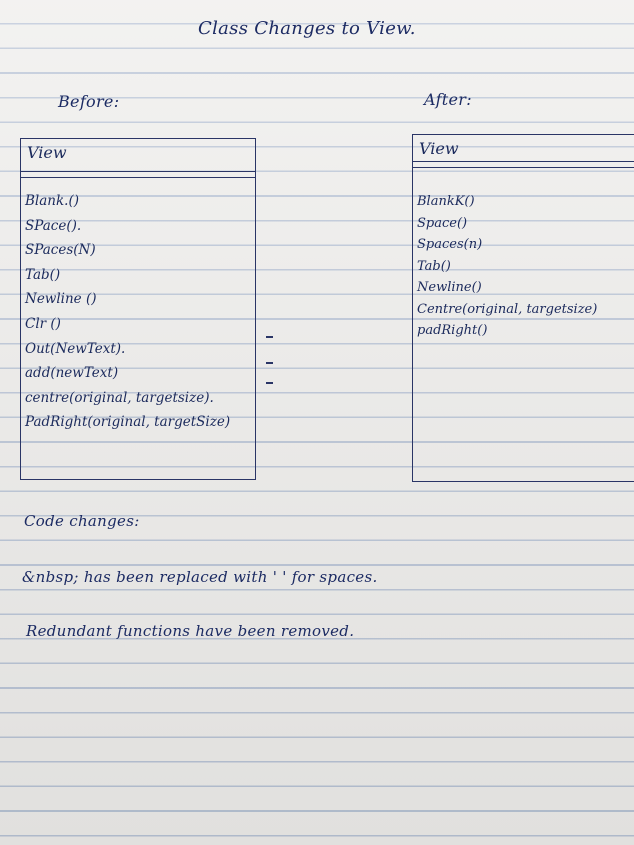 This screenshot has height=845, width=634. I want to click on method-item: SPaces(N), so click(60, 250).